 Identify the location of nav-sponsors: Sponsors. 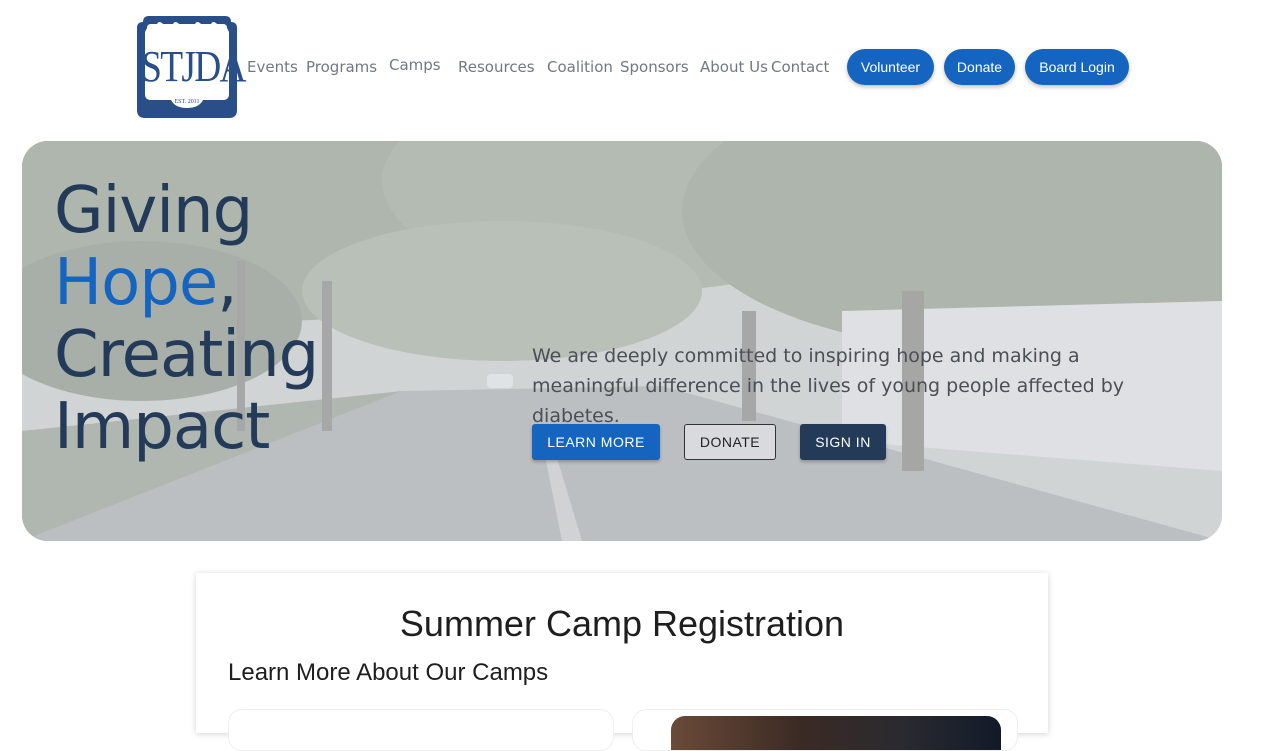
(654, 67).